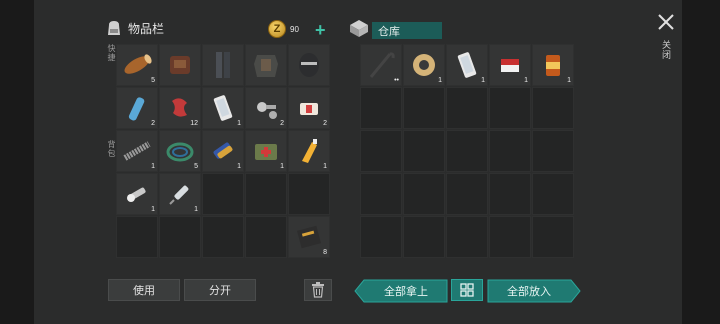 The width and height of the screenshot is (720, 324). What do you see at coordinates (153, 80) in the screenshot?
I see `item-quantity: 5` at bounding box center [153, 80].